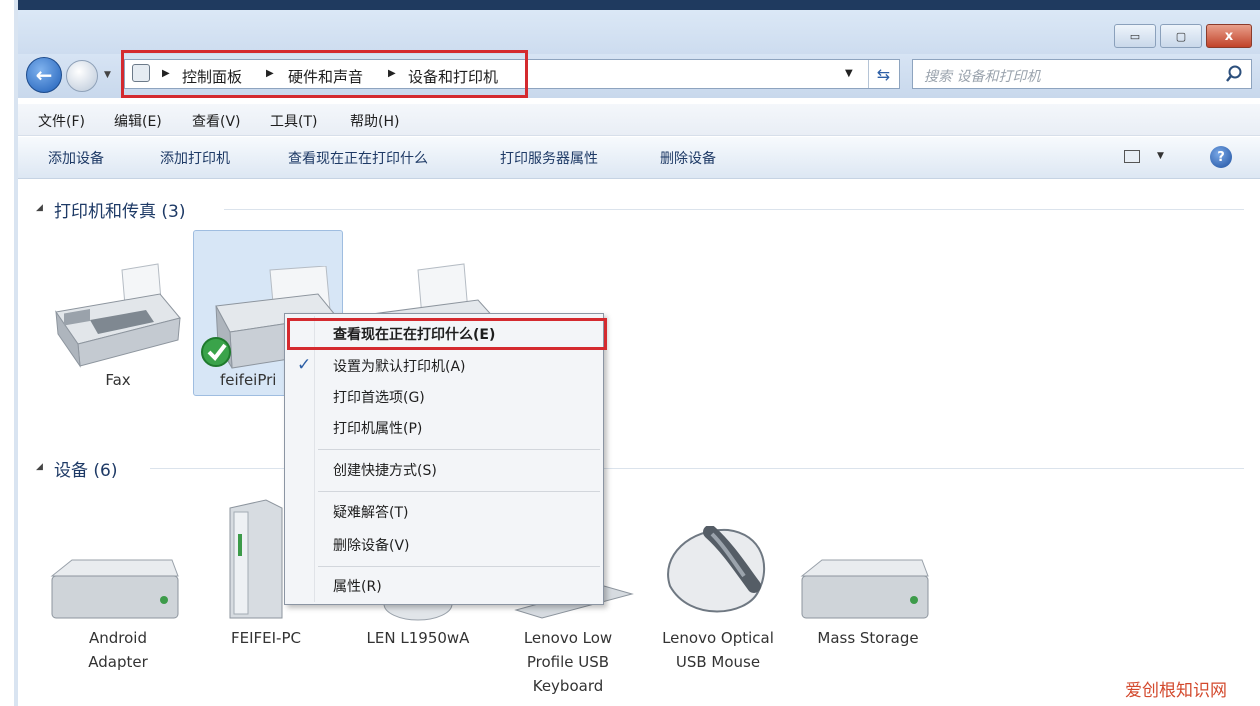 The height and width of the screenshot is (706, 1260). Describe the element at coordinates (266, 638) in the screenshot. I see `device-label: FEIFEI-PC` at that location.